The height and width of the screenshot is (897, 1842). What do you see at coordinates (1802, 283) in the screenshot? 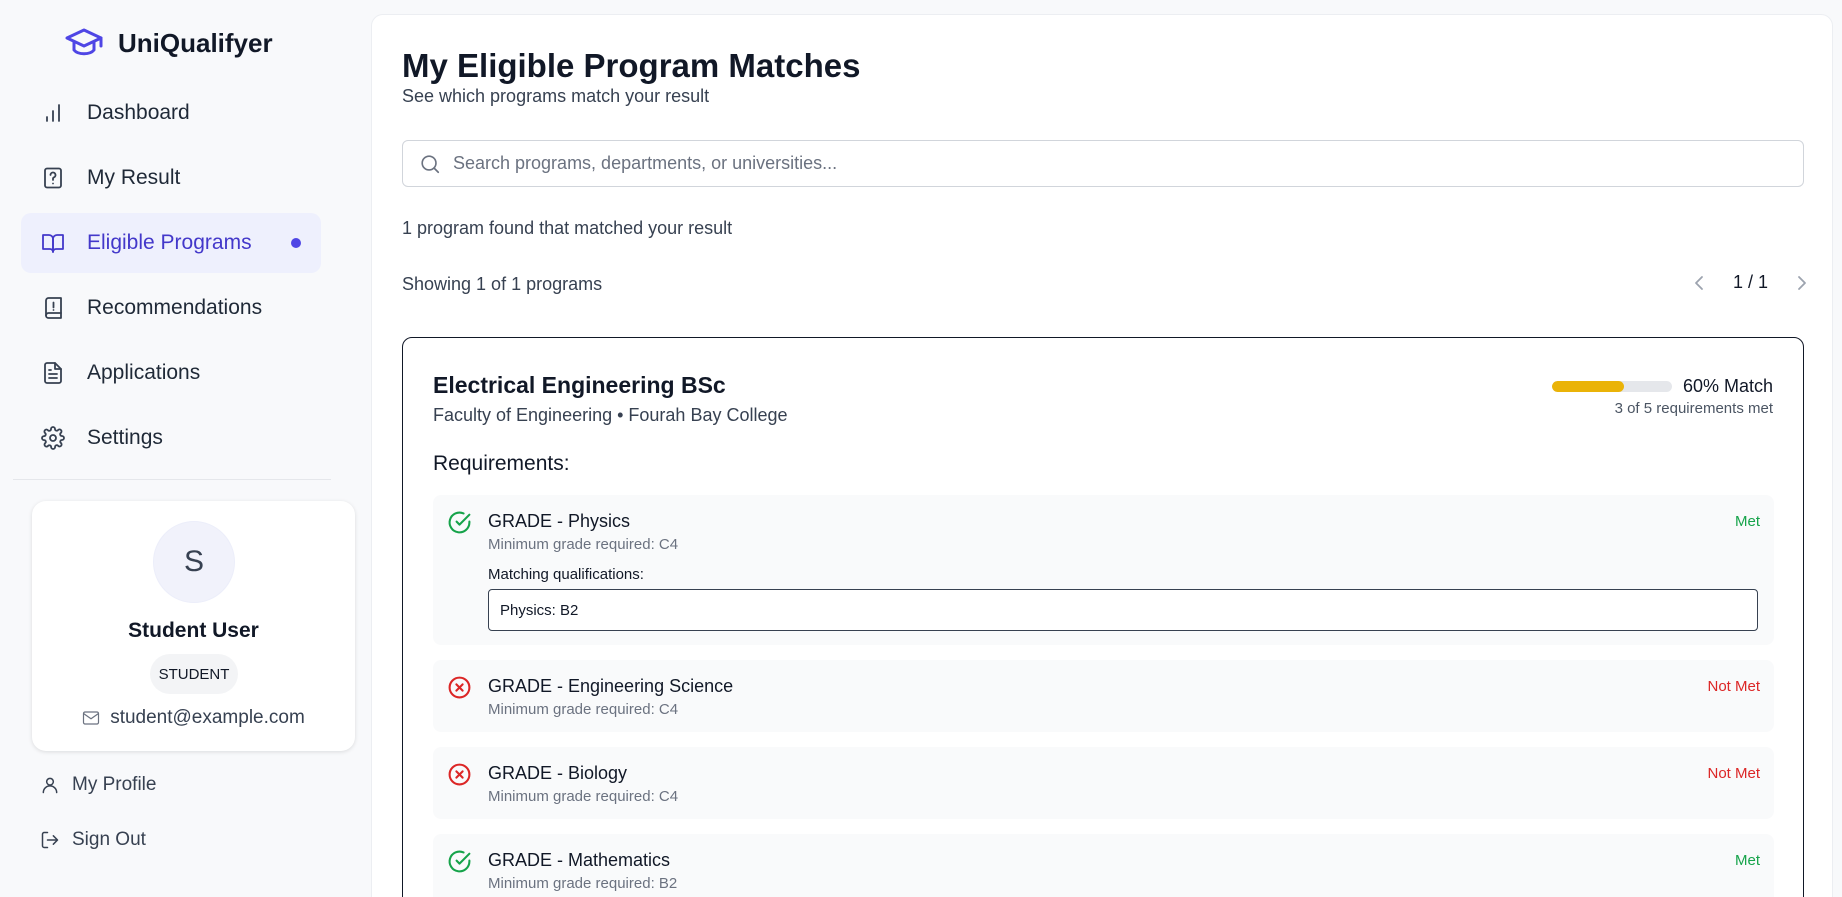
I see `chevron-right-icon` at bounding box center [1802, 283].